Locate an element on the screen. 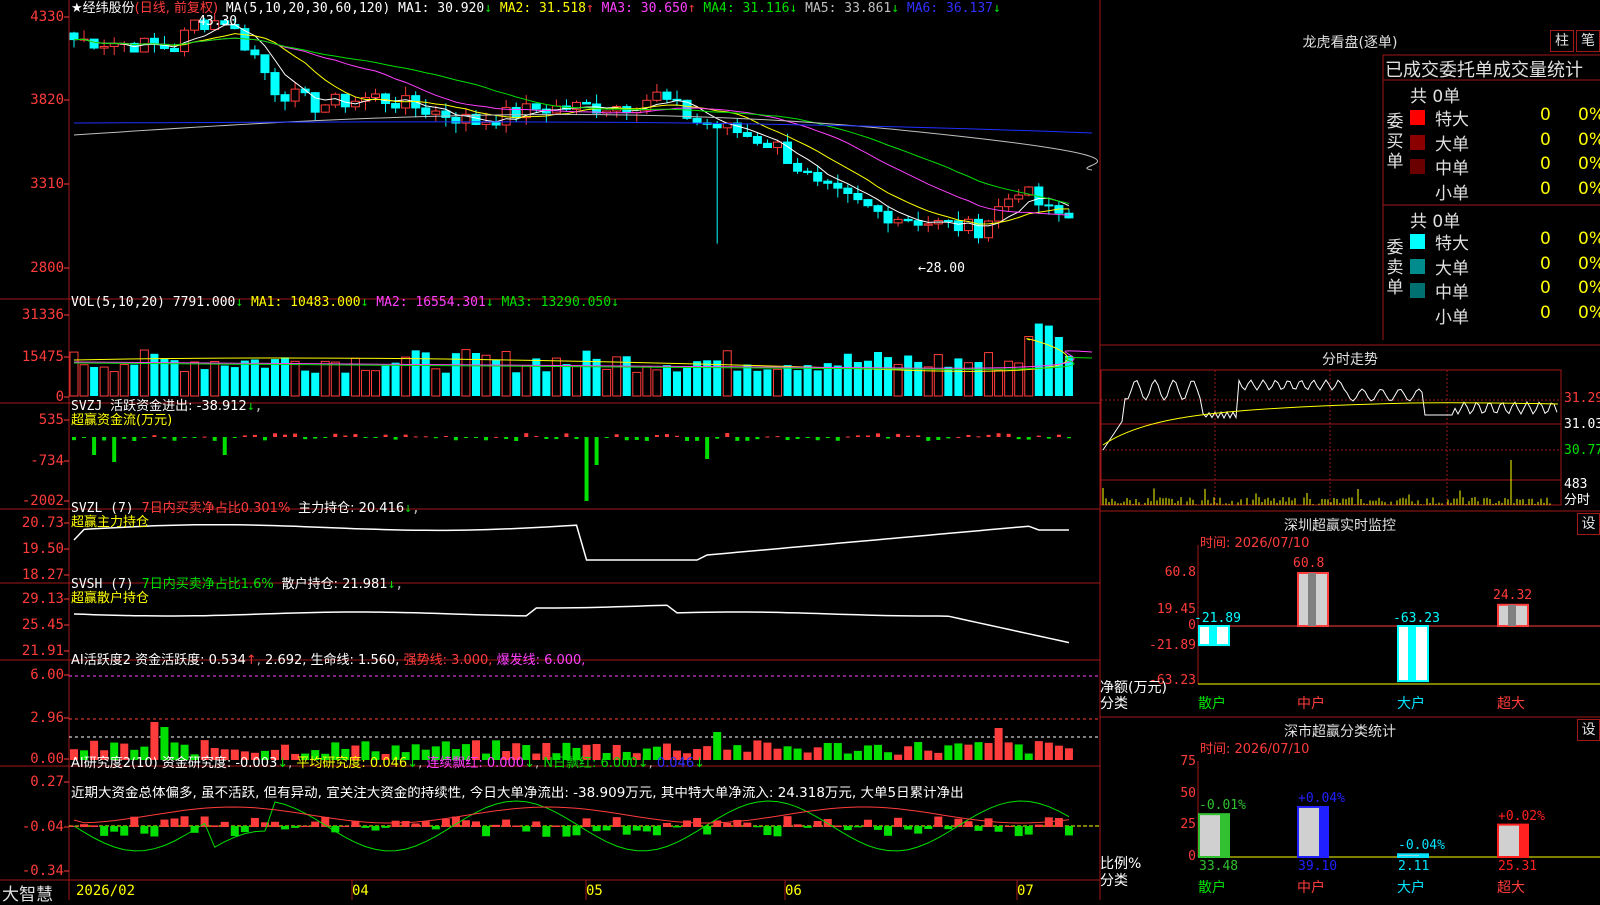 The width and height of the screenshot is (1600, 905). classify-value-label: 33.48 is located at coordinates (1219, 866).